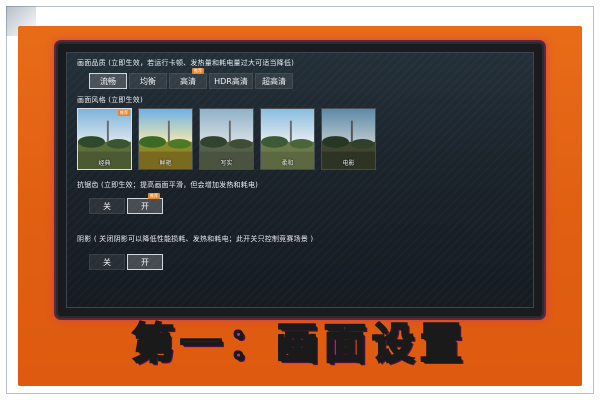 The height and width of the screenshot is (400, 600). I want to click on option-label: 高清, so click(188, 81).